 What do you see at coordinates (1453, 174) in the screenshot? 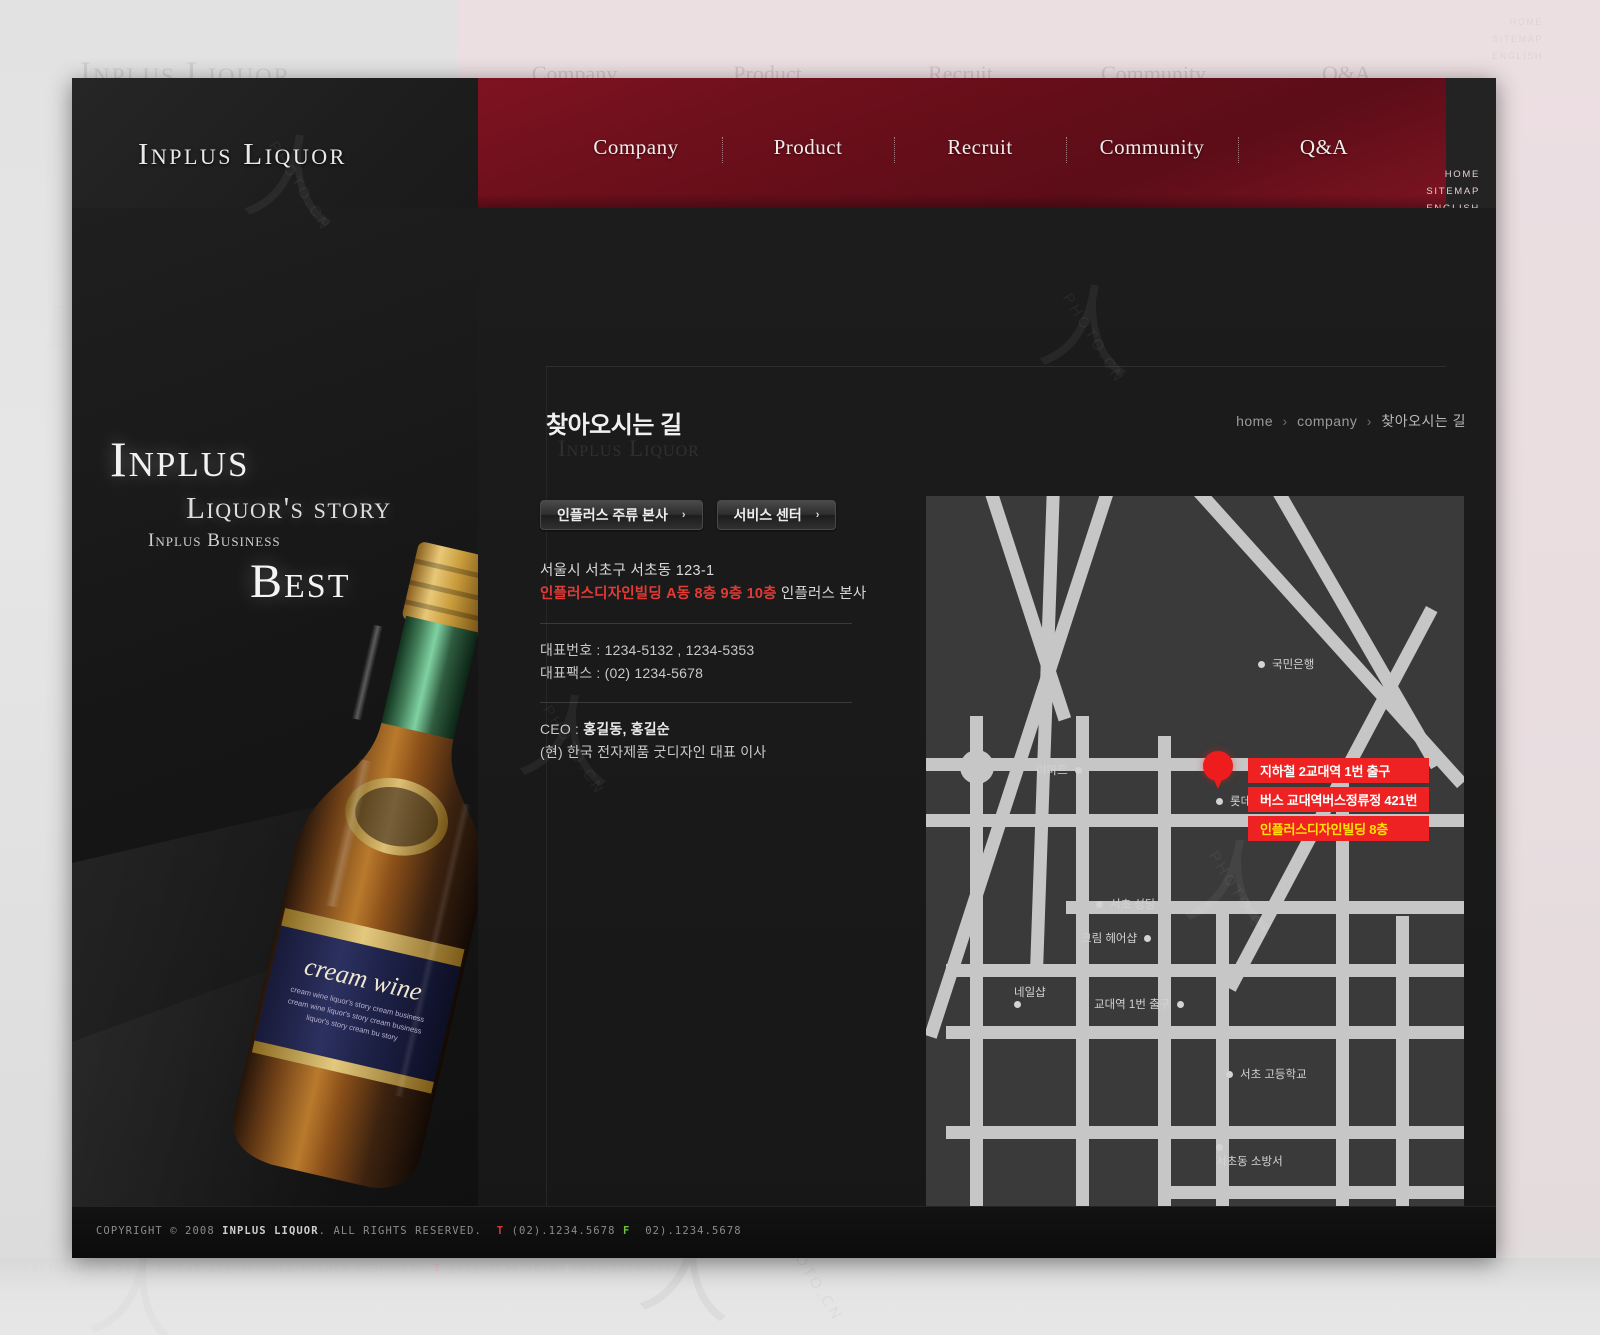
I see `home-link: HOME` at bounding box center [1453, 174].